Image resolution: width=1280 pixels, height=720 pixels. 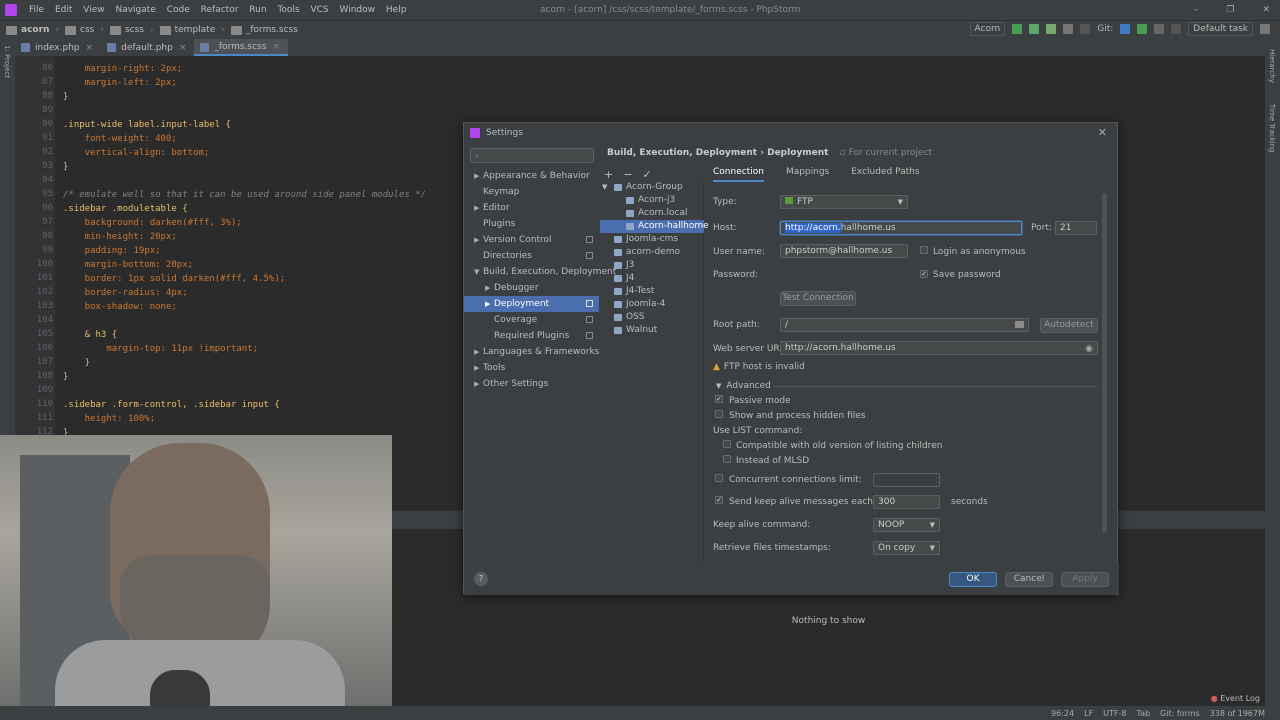 I want to click on tab-forms-scss: _forms.scss ×, so click(x=241, y=47).